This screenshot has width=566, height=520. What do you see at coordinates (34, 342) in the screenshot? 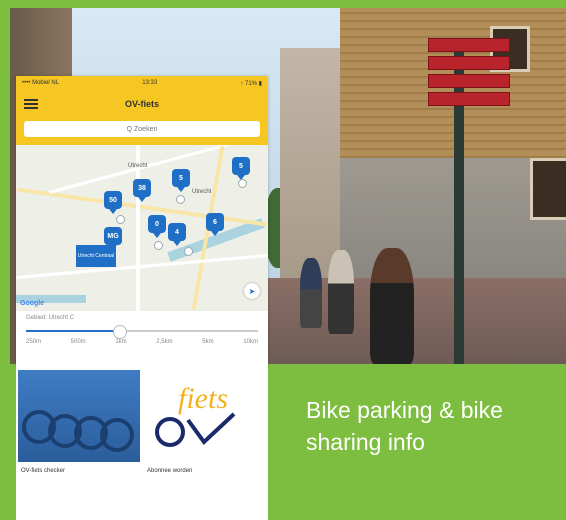
I see `radius-tick: 250m` at bounding box center [34, 342].